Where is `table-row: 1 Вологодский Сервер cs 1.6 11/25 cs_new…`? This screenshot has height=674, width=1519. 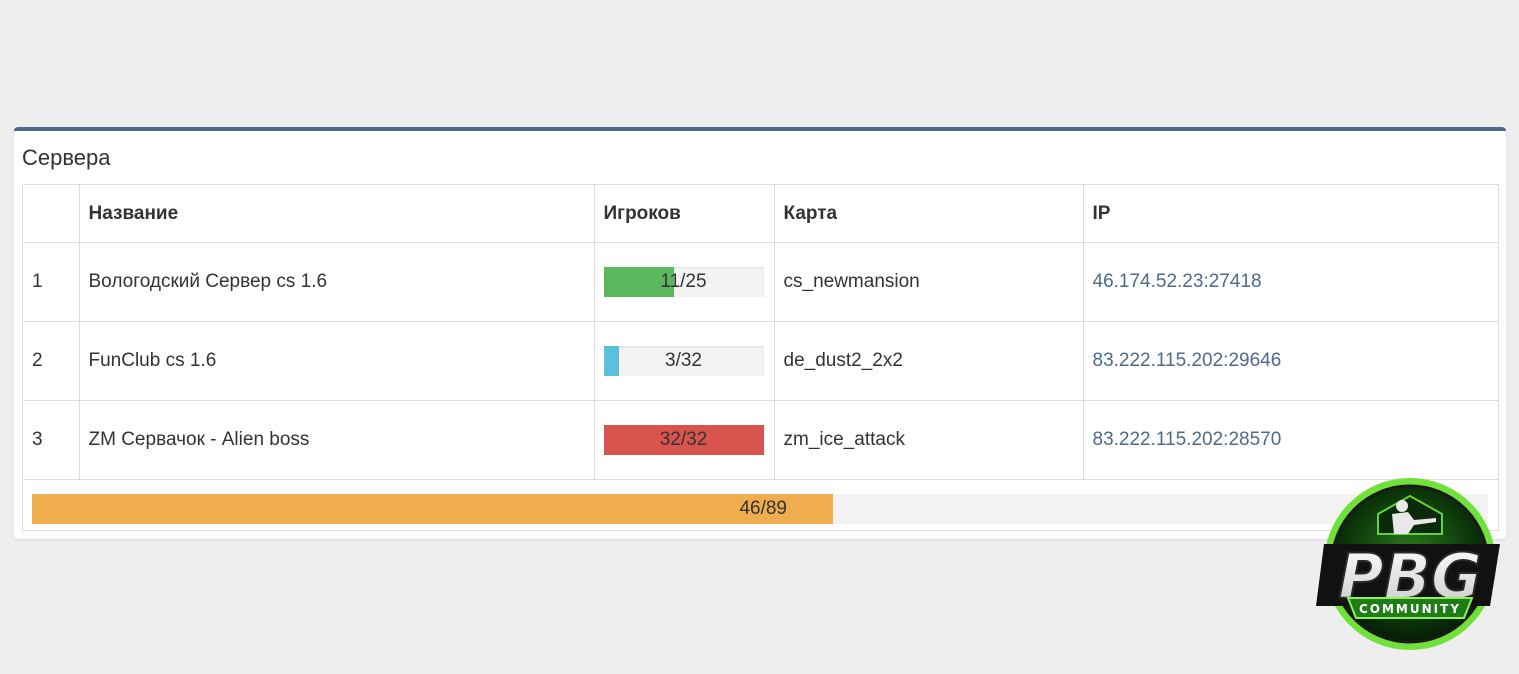 table-row: 1 Вологодский Сервер cs 1.6 11/25 cs_new… is located at coordinates (760, 282).